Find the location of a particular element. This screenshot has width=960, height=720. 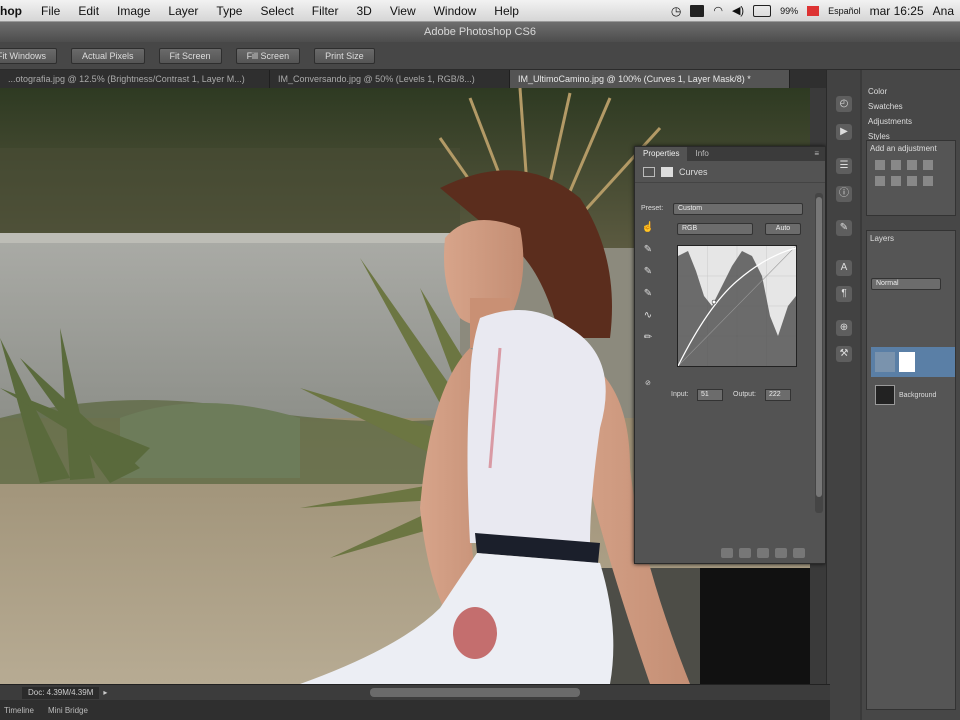

menu-file: File is located at coordinates (50, 11).